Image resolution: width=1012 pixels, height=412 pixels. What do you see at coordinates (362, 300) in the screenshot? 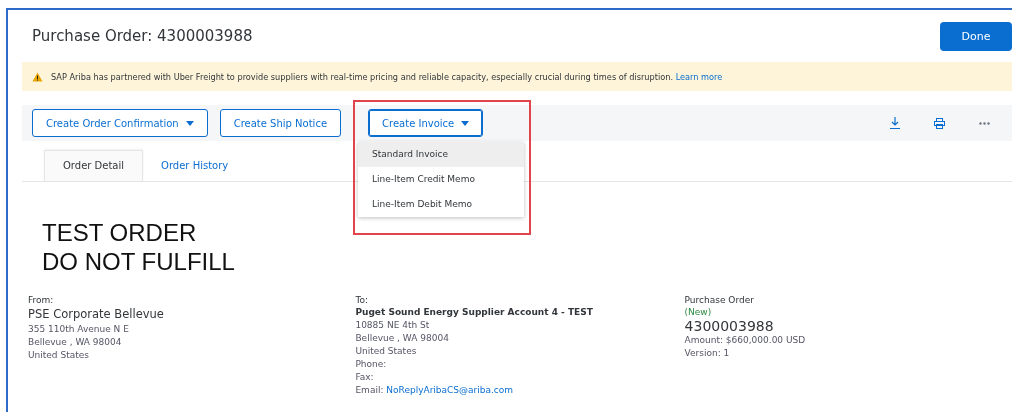
I see `to-label: To:` at bounding box center [362, 300].